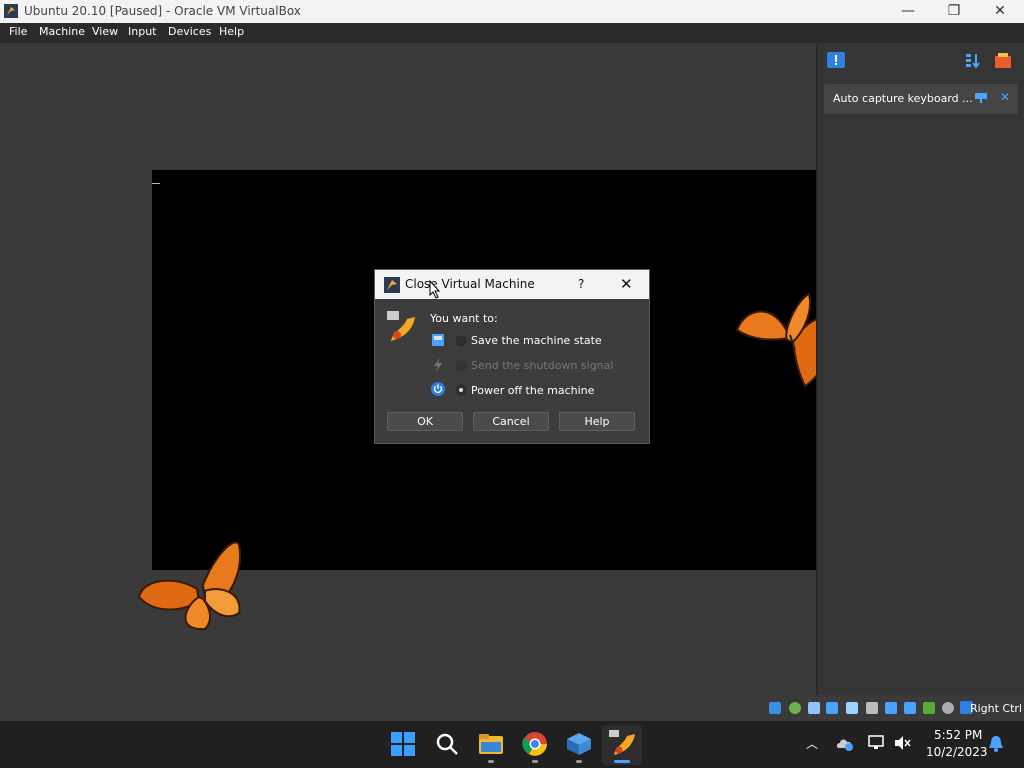 This screenshot has height=768, width=1024. What do you see at coordinates (973, 61) in the screenshot?
I see `sort-icon` at bounding box center [973, 61].